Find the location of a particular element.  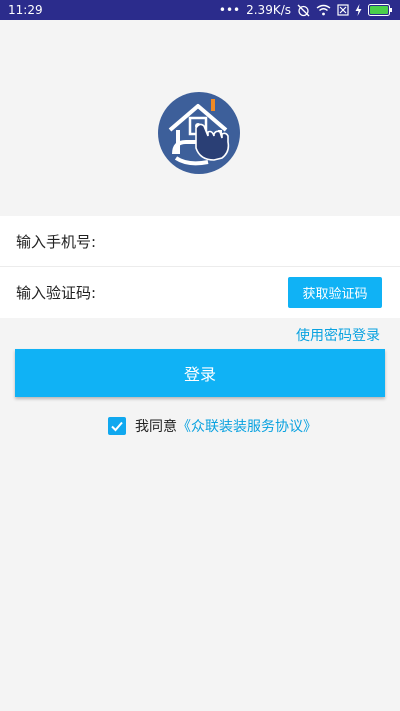

status-time: 11:29 is located at coordinates (25, 10).